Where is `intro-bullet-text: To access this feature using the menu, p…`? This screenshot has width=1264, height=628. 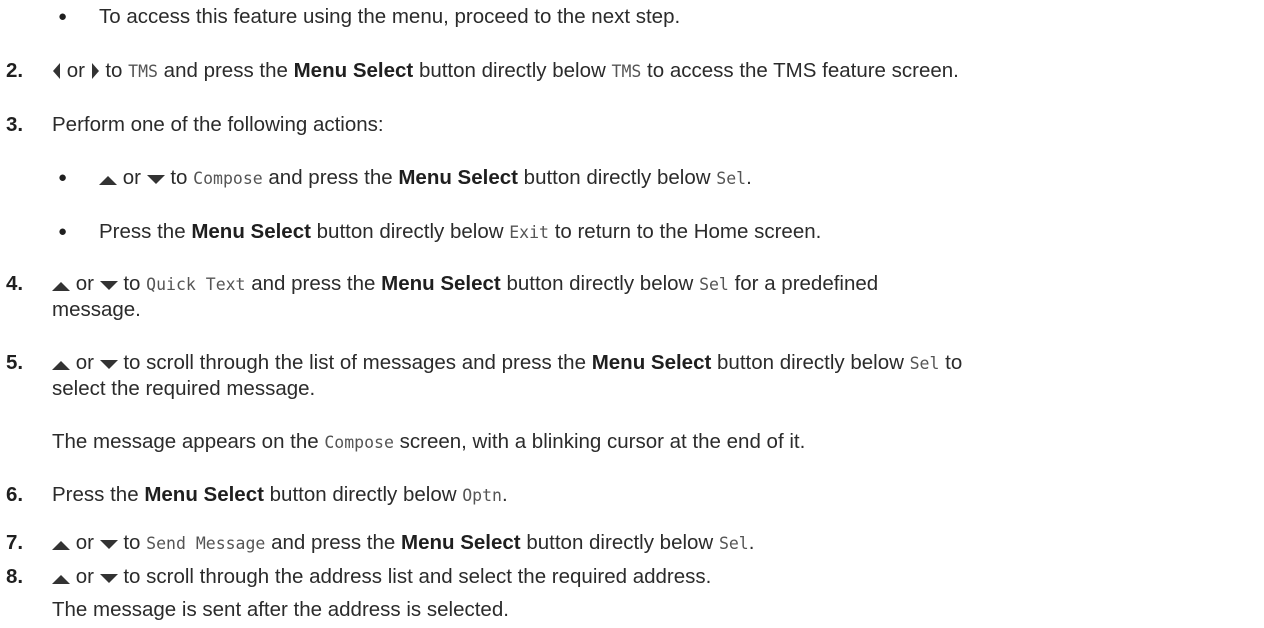 intro-bullet-text: To access this feature using the menu, p… is located at coordinates (390, 16).